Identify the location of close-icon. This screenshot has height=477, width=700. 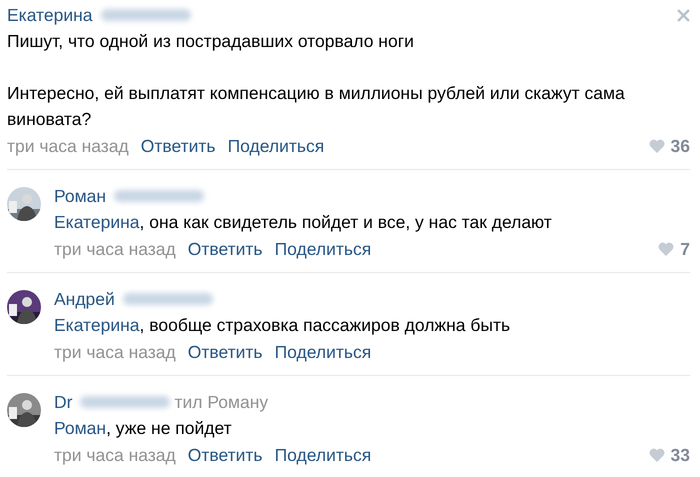
(683, 15).